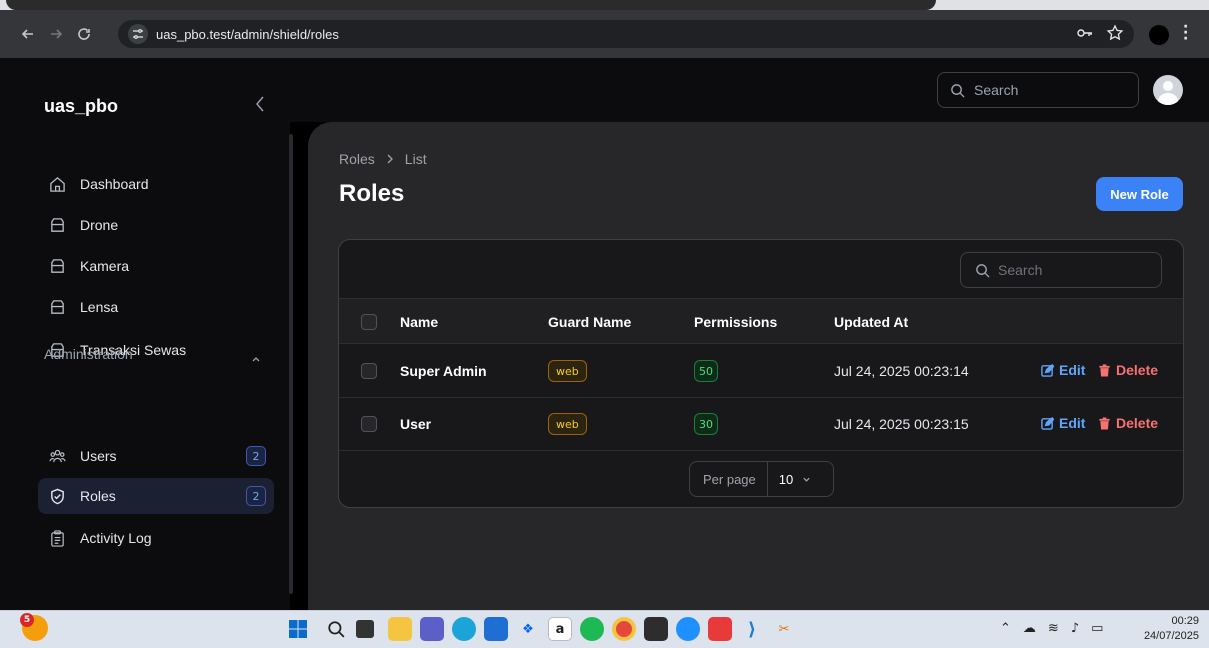  I want to click on windows-start-icon, so click(298, 629).